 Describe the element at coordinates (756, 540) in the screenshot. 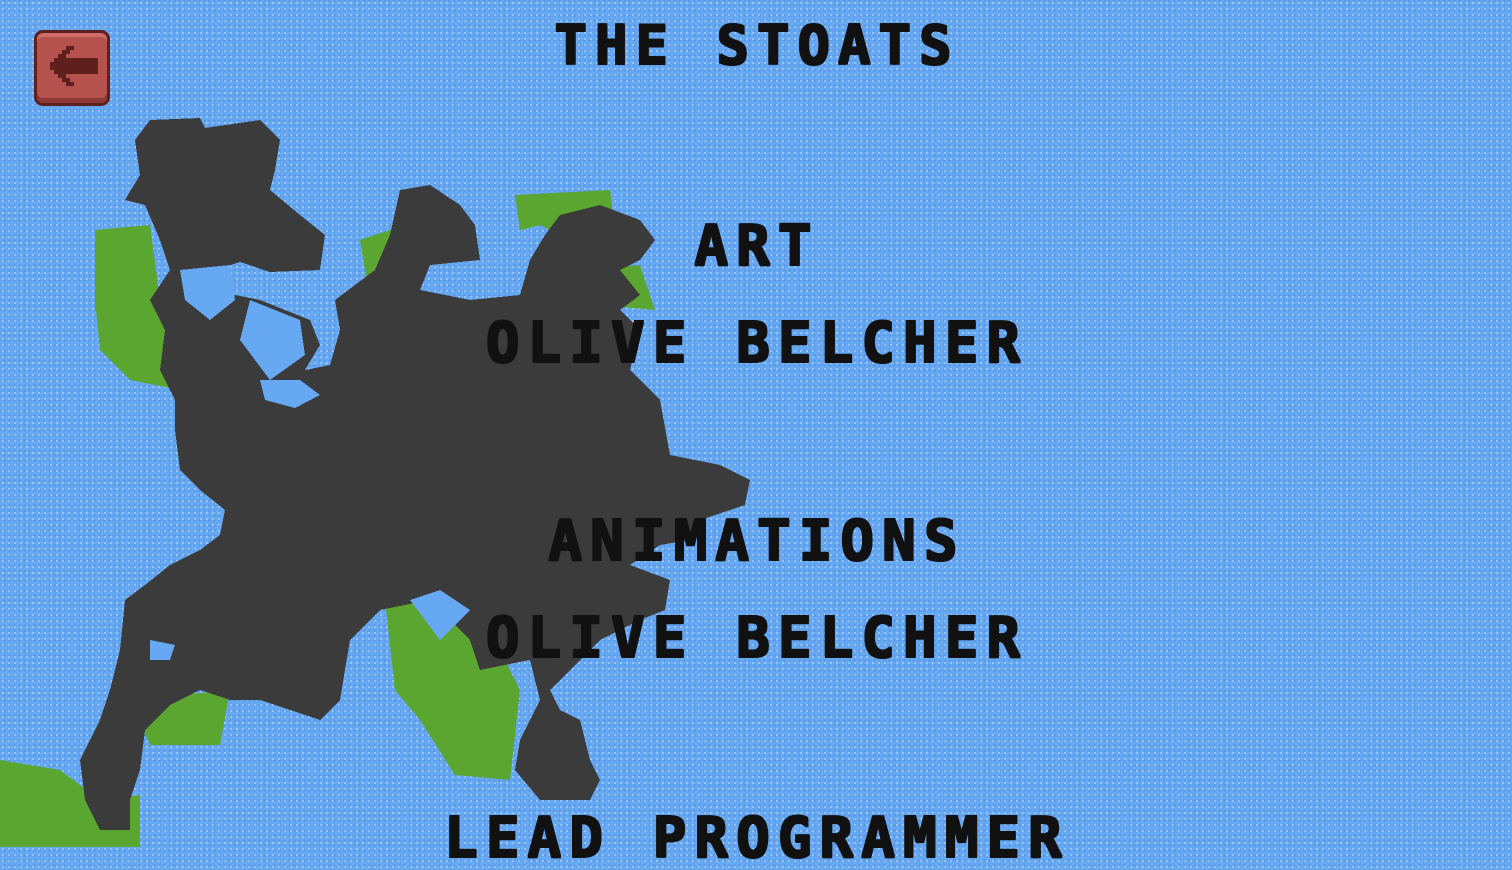

I see `credit-role-animations: ANIMATIONS` at that location.